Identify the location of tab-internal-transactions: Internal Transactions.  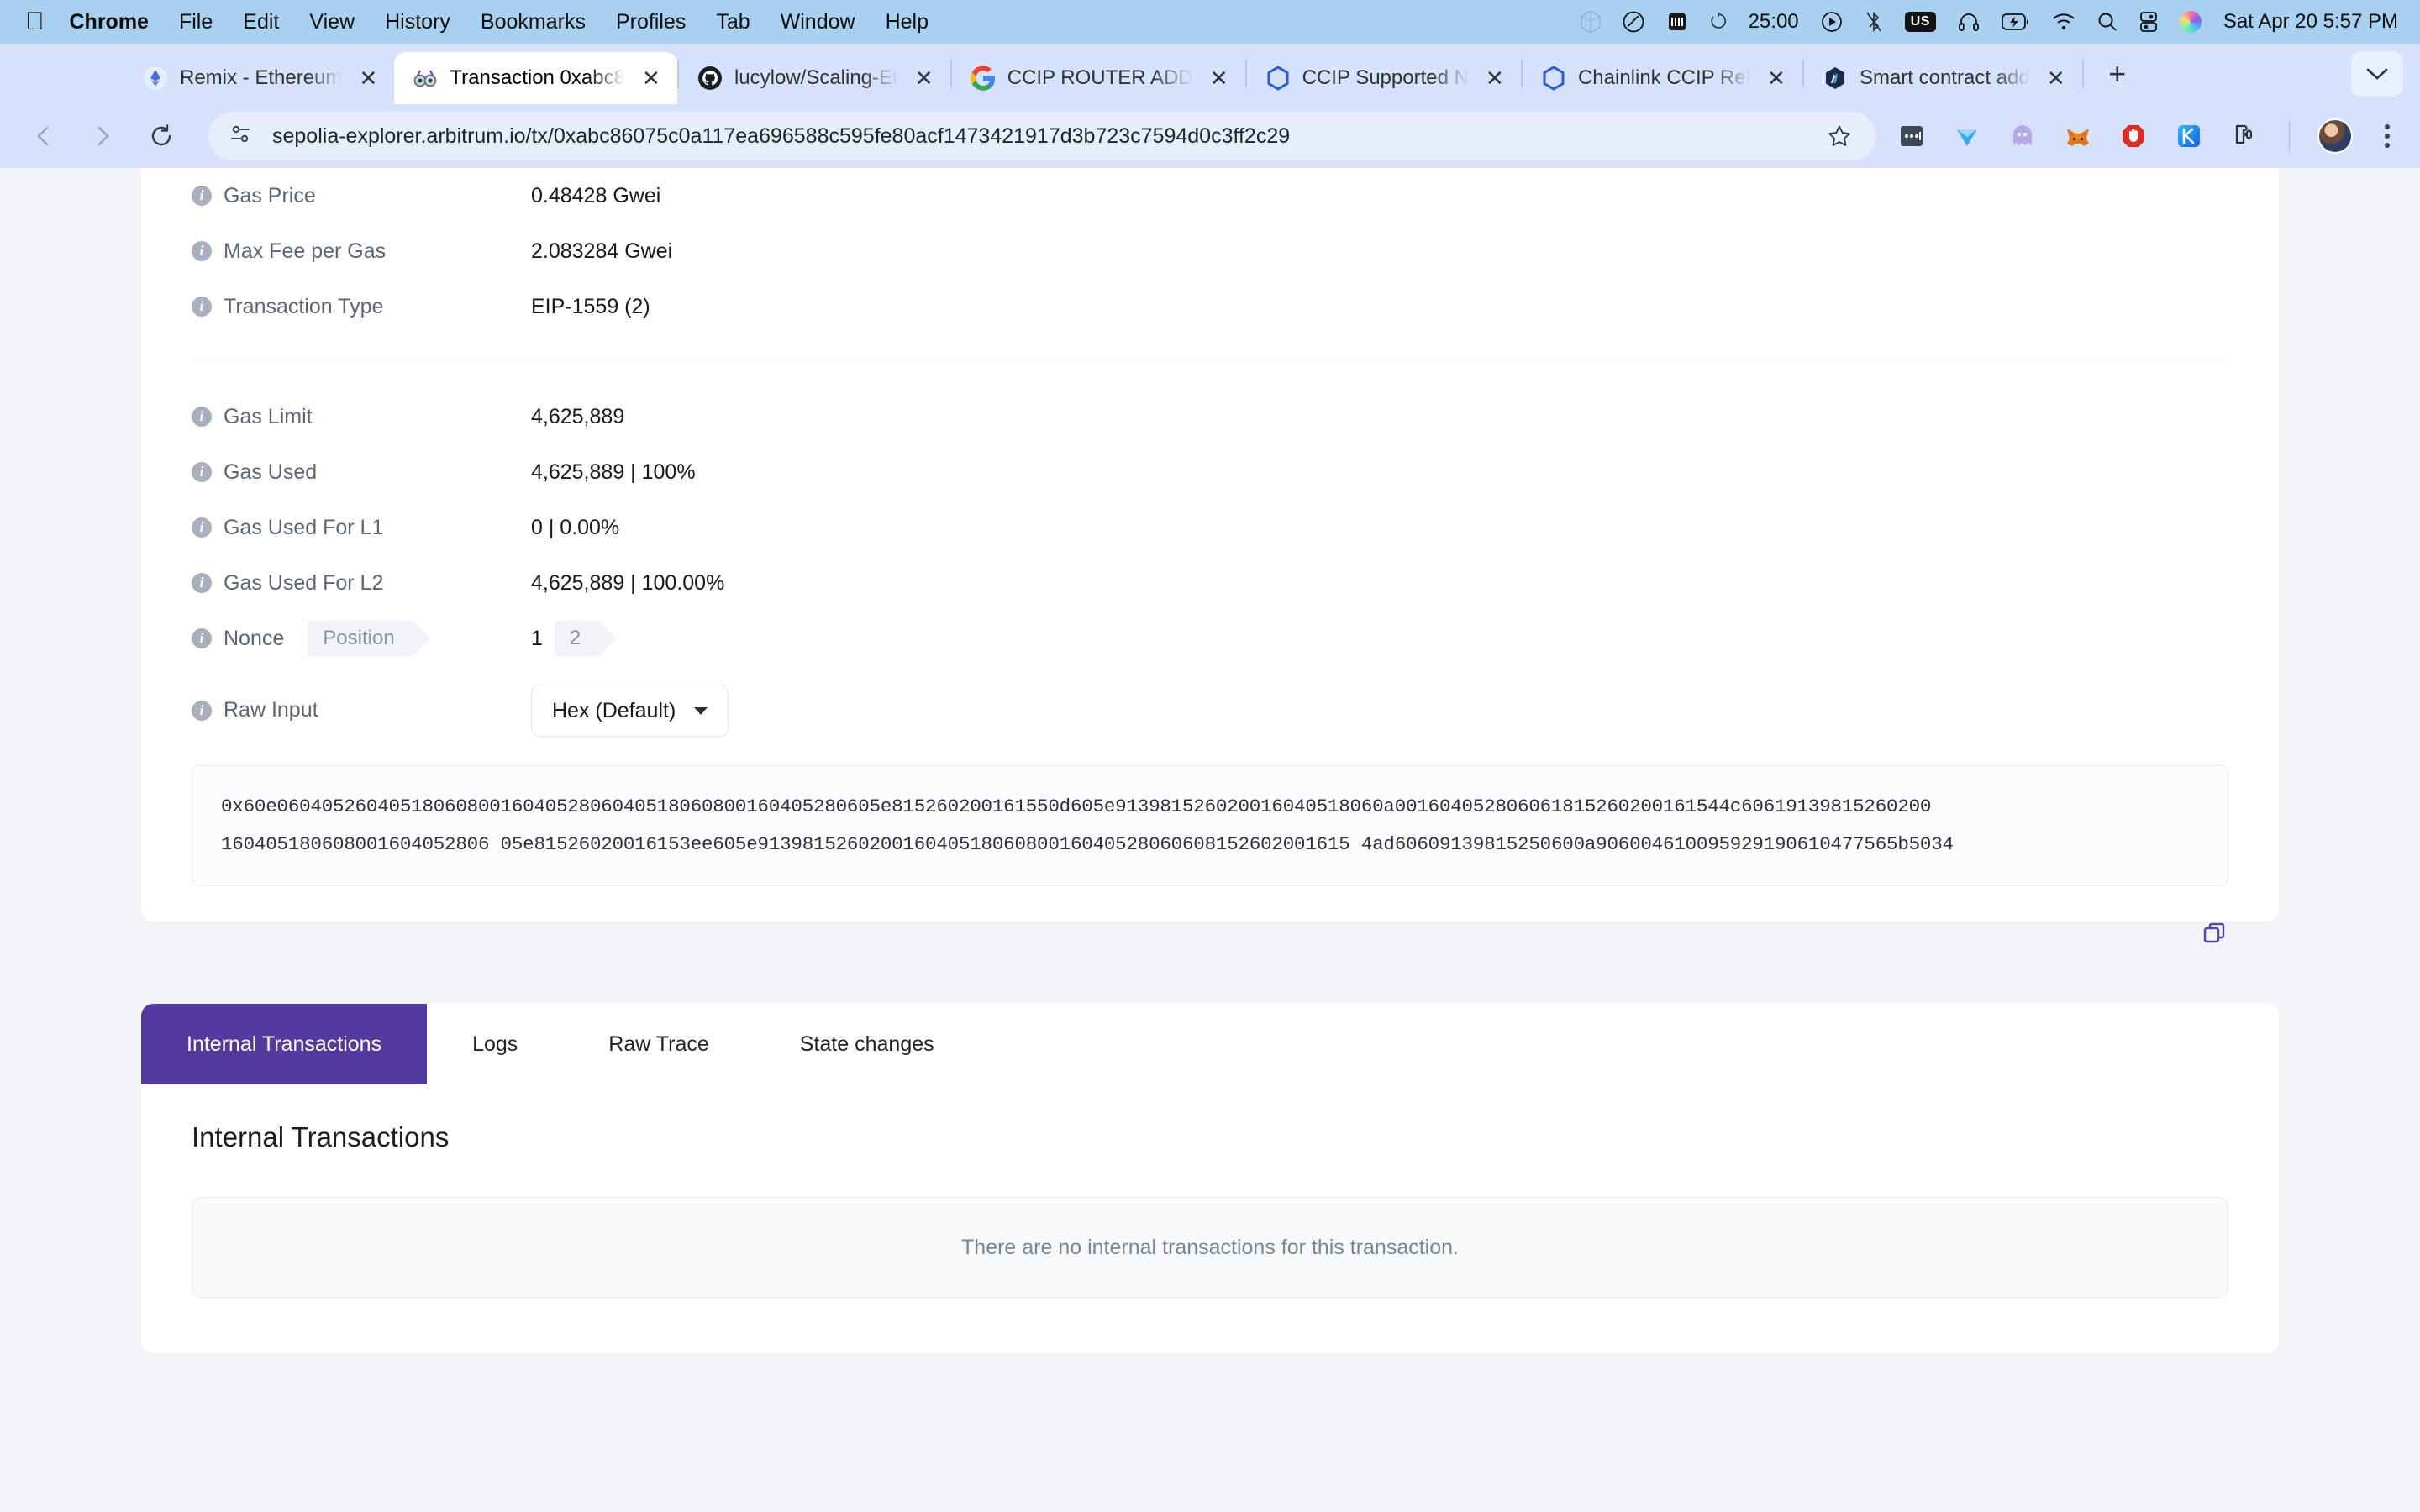
(284, 1044).